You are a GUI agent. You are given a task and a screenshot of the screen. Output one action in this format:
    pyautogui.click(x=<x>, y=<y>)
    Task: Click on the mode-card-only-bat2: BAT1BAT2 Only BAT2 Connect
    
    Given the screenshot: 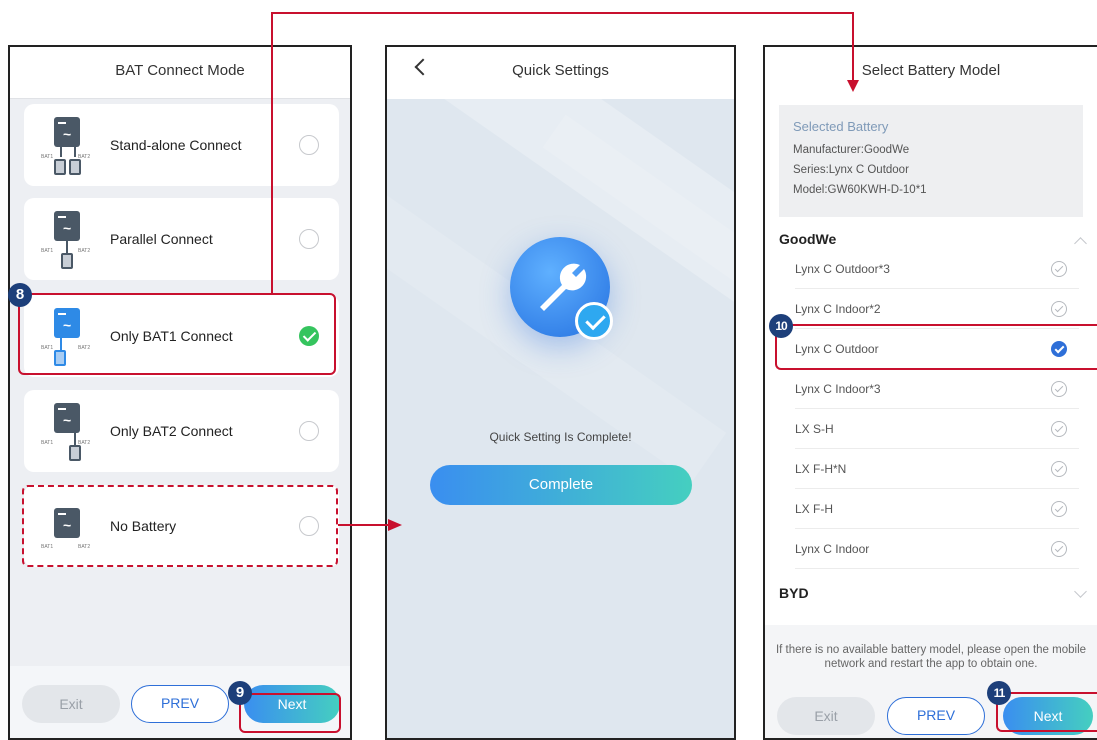 What is the action you would take?
    pyautogui.click(x=181, y=431)
    